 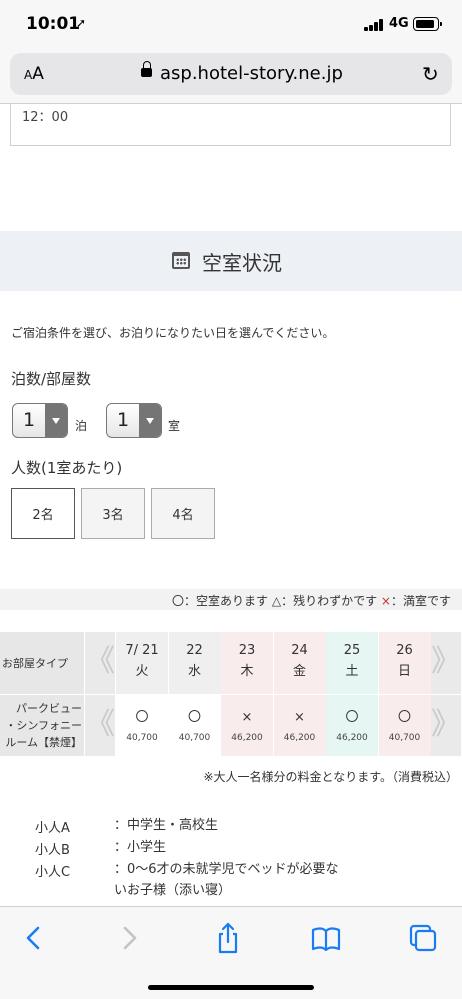 I want to click on child-c-desc: ：0〜6才の未就学児でベッドが必要な いお子様（添い寝）, so click(x=226, y=880).